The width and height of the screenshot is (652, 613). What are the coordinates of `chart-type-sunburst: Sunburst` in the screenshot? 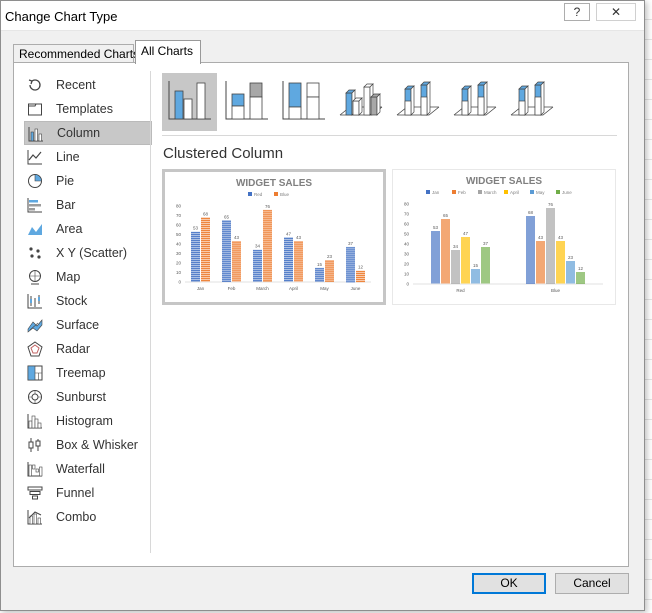 It's located at (88, 397).